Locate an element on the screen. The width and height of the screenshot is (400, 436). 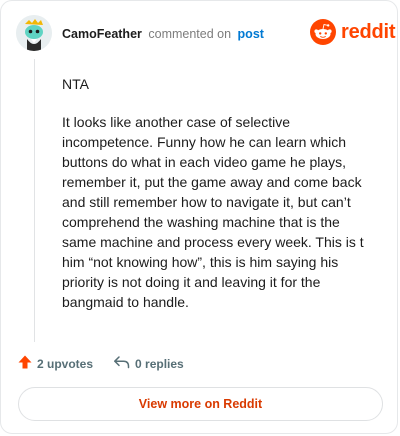
upvote-arrow-icon is located at coordinates (25, 363).